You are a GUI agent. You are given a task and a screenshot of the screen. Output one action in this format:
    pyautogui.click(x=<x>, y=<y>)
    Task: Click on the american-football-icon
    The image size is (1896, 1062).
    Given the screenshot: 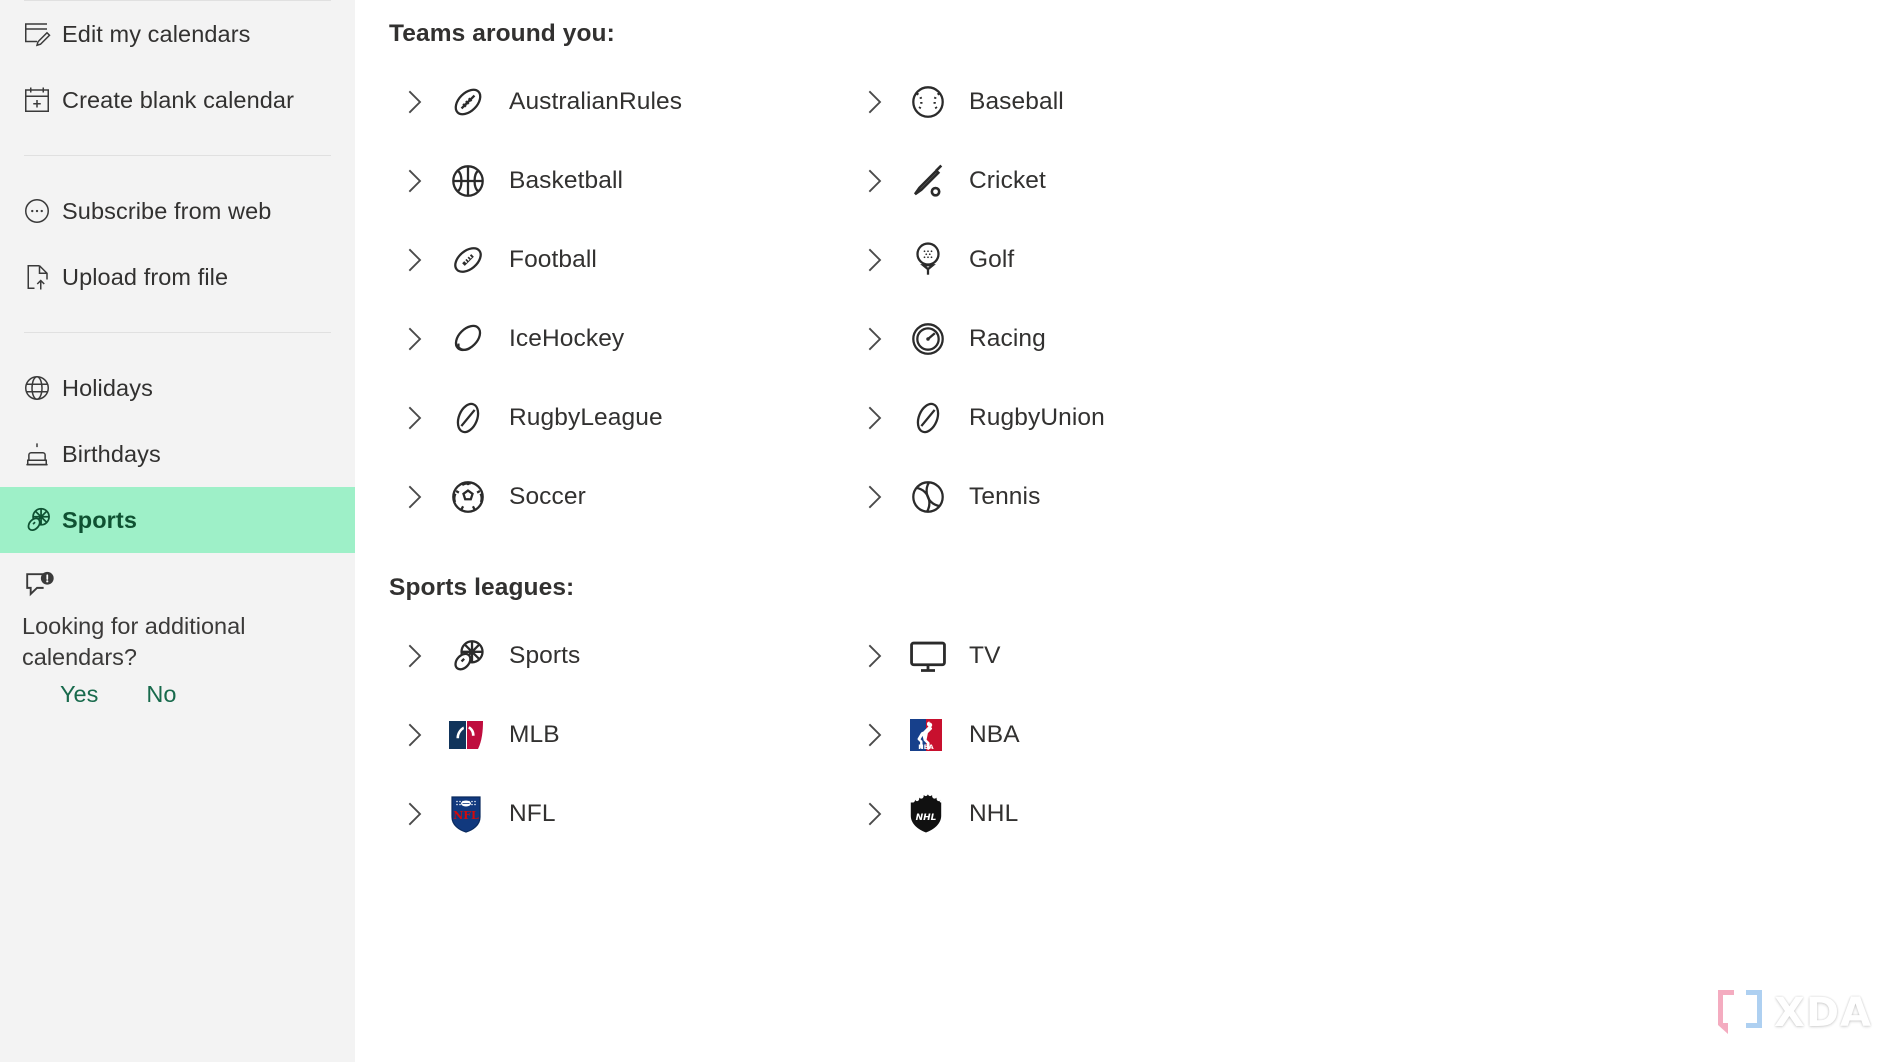 What is the action you would take?
    pyautogui.click(x=478, y=260)
    